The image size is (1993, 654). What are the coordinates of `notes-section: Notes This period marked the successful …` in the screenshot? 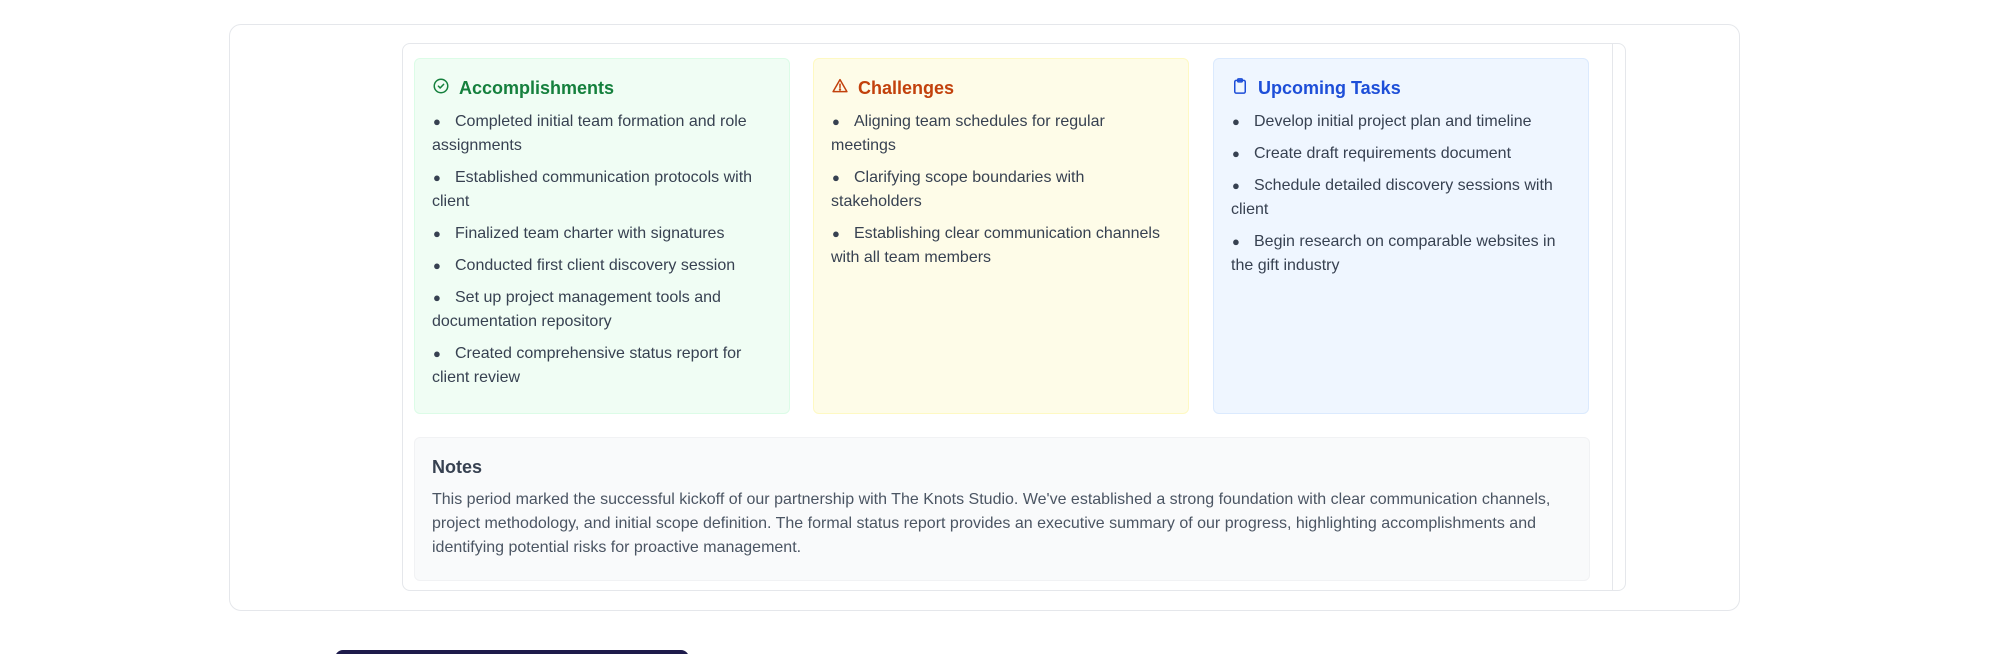 It's located at (1002, 509).